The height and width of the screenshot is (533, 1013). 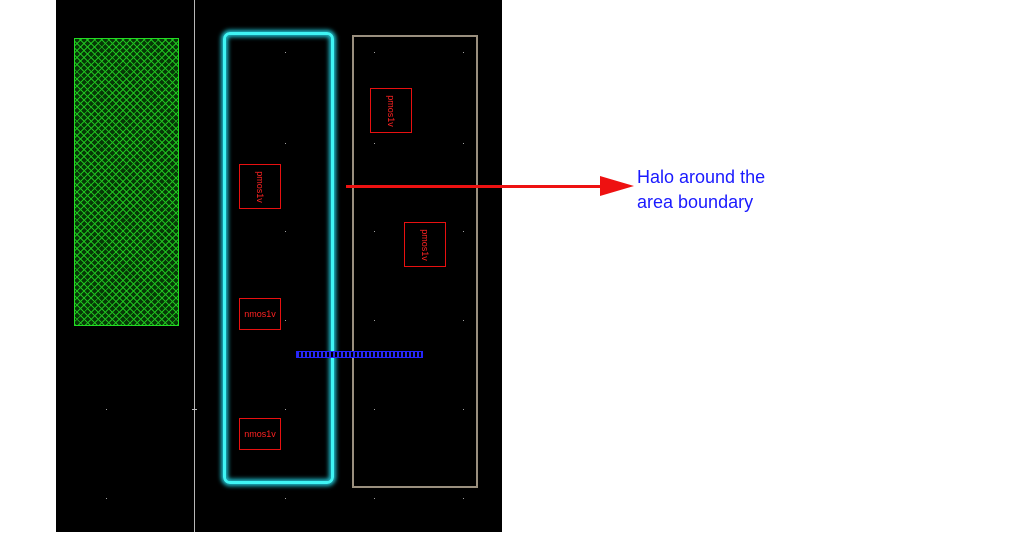 I want to click on cell-instance-halo-bottom: nmos1v, so click(x=260, y=434).